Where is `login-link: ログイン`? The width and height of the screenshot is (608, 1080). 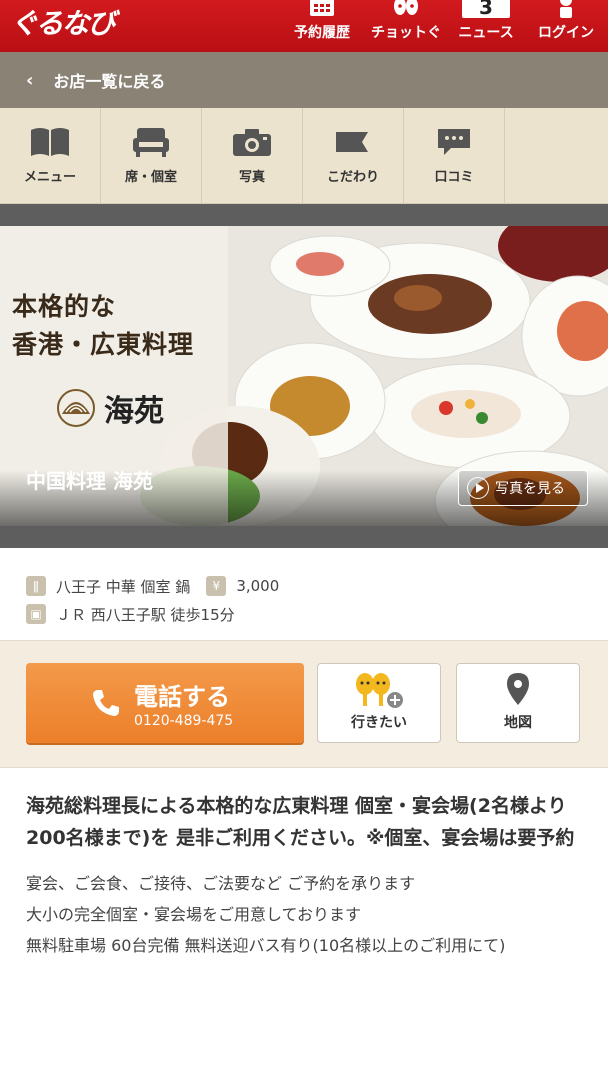
login-link: ログイン is located at coordinates (566, 26).